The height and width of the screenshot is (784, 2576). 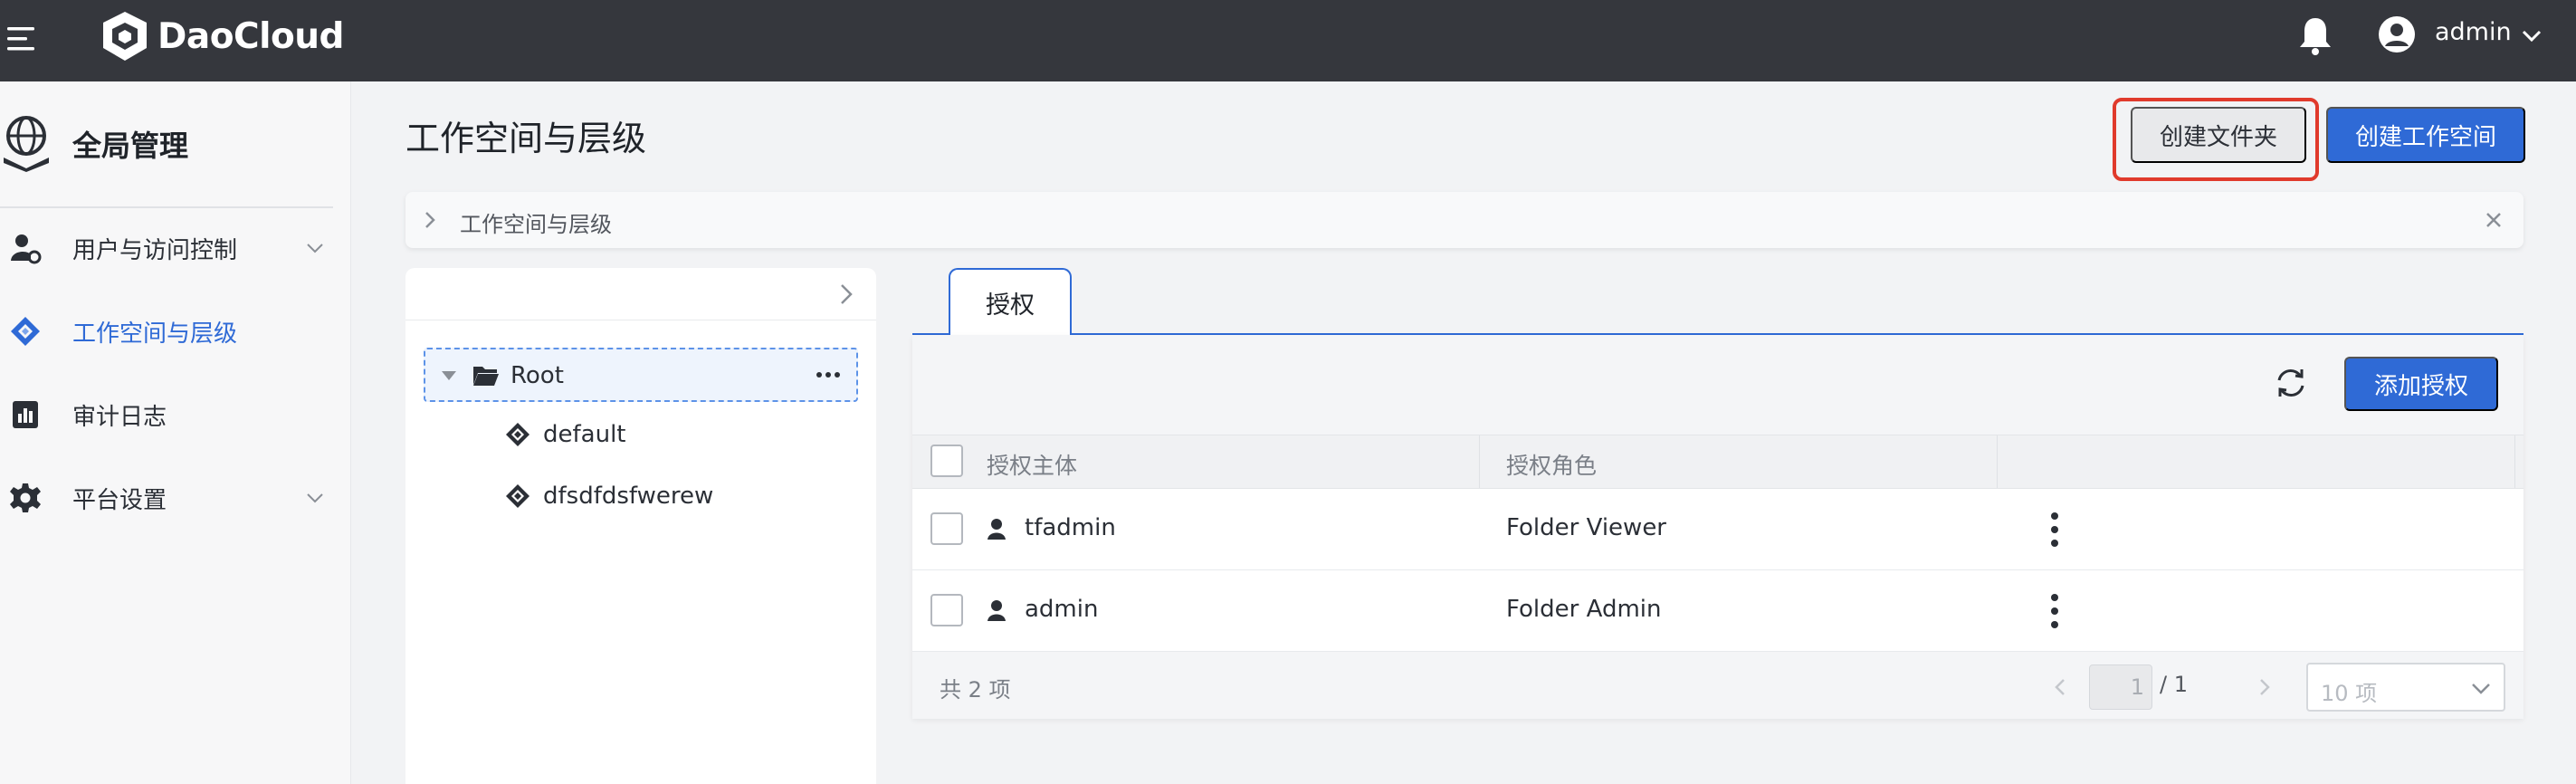 What do you see at coordinates (2315, 36) in the screenshot?
I see `notification-bell-icon` at bounding box center [2315, 36].